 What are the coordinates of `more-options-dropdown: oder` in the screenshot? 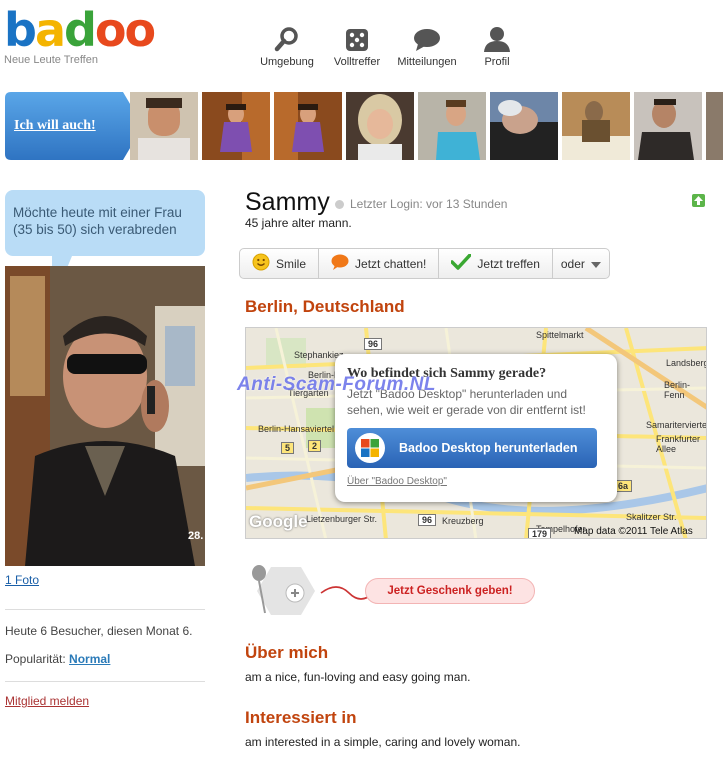 It's located at (581, 263).